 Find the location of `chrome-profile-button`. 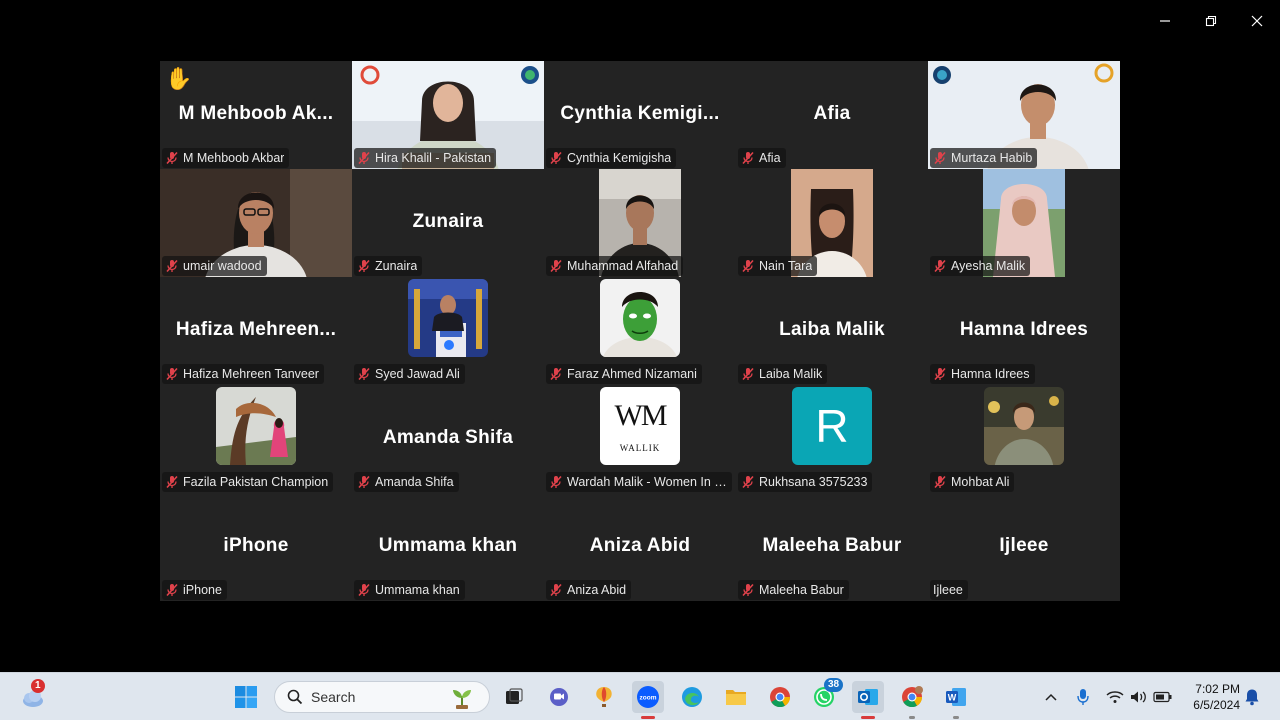

chrome-profile-button is located at coordinates (912, 700).